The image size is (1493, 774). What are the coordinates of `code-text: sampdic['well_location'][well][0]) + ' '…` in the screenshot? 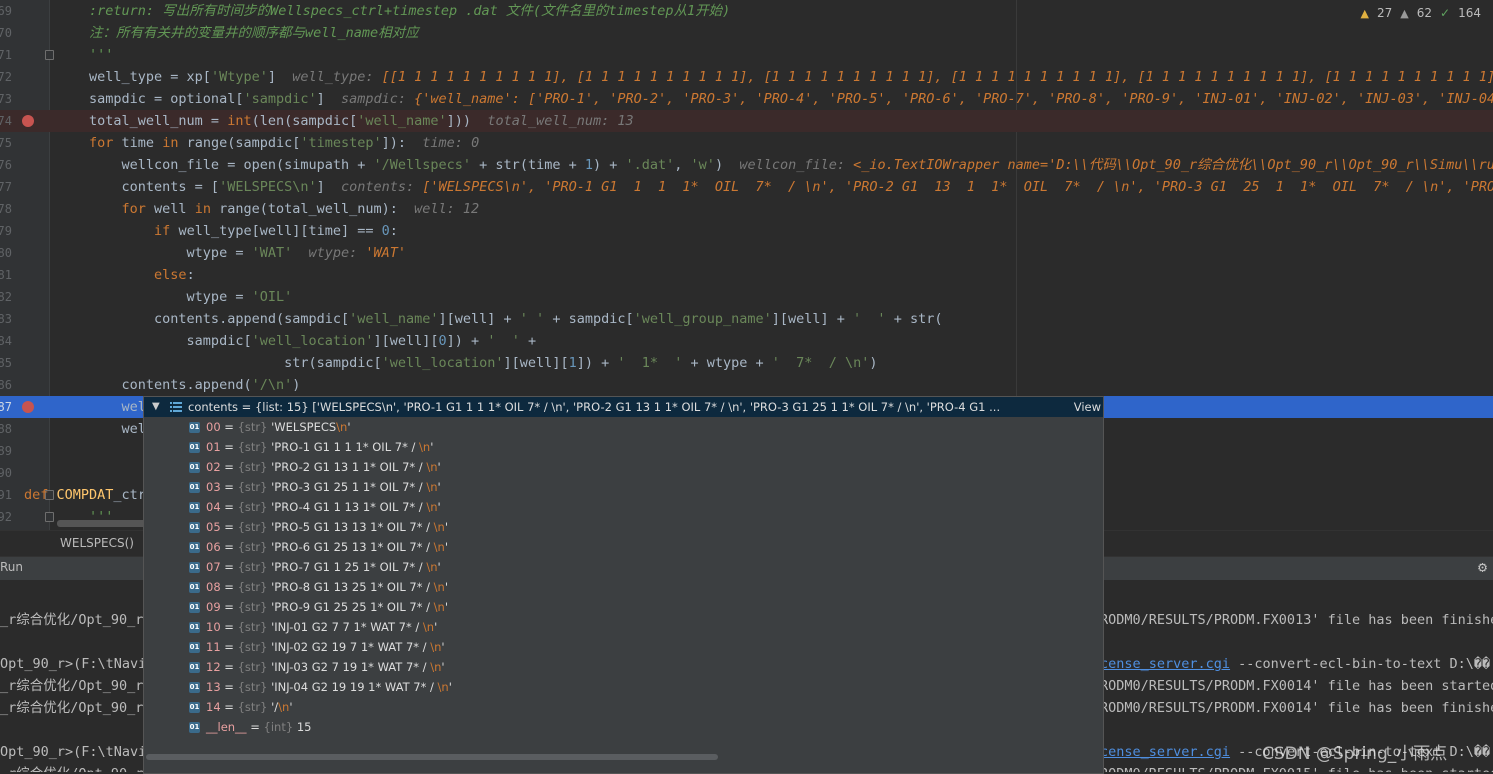 It's located at (280, 341).